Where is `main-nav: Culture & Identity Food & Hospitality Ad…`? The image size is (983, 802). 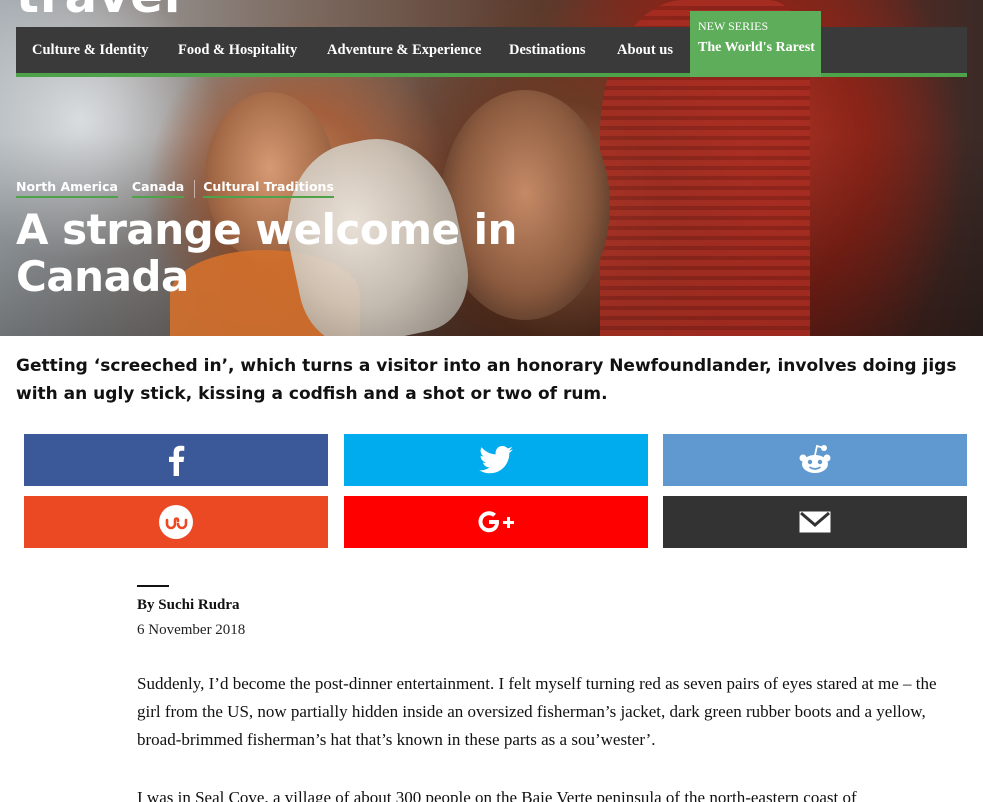
main-nav: Culture & Identity Food & Hospitality Ad… is located at coordinates (491, 44).